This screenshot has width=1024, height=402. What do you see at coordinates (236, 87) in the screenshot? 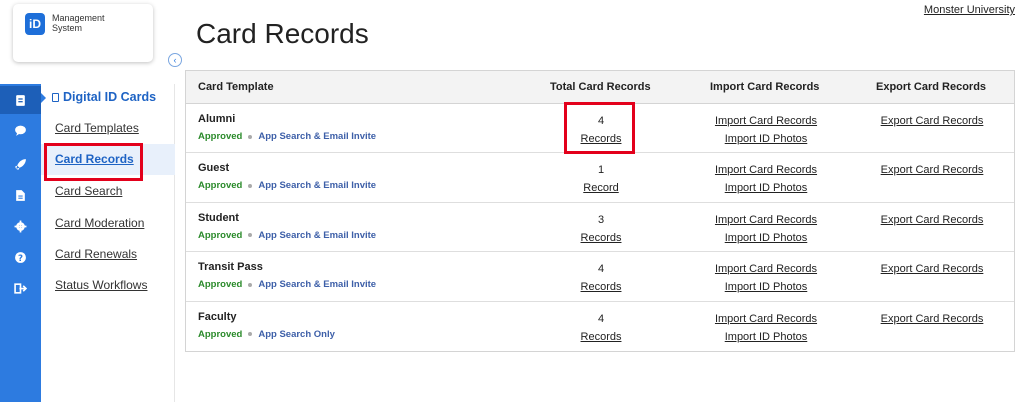
I see `column-header-card-template: Card Template` at bounding box center [236, 87].